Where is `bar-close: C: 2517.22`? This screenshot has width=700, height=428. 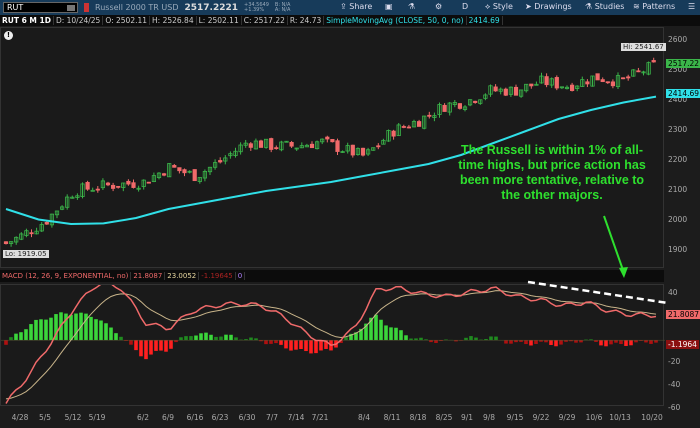 bar-close: C: 2517.22 is located at coordinates (265, 20).